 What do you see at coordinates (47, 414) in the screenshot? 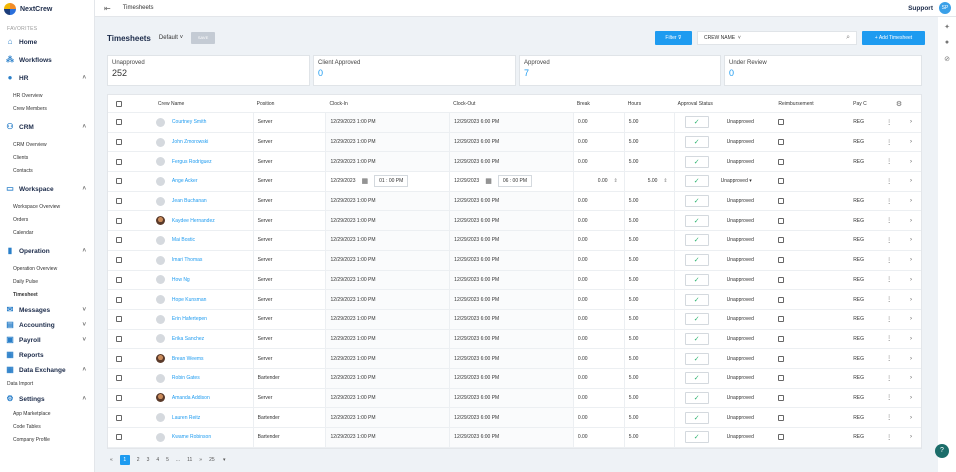
I see `nav-app-marketplace: App Marketplace` at bounding box center [47, 414].